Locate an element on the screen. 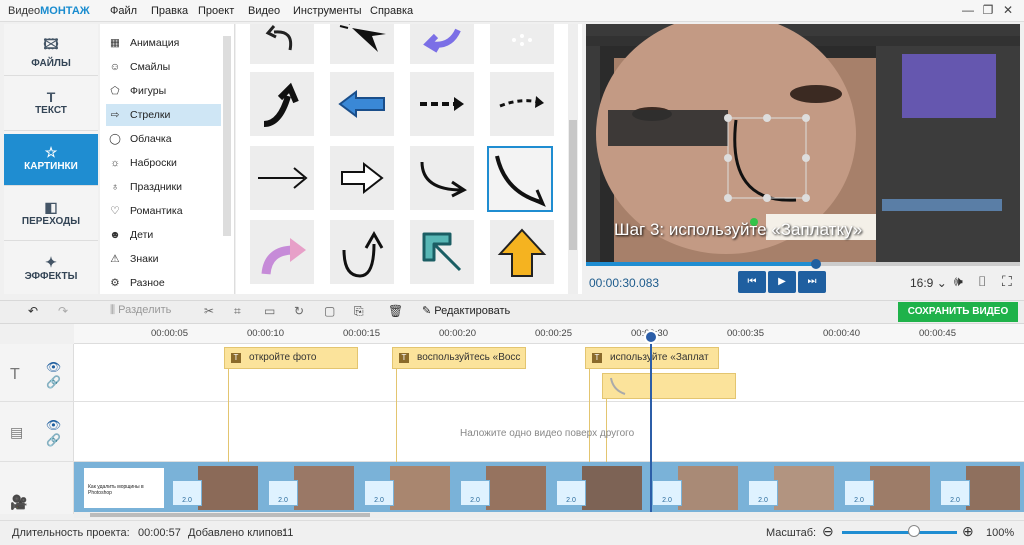  undo-icon: ↶ is located at coordinates (33, 311).